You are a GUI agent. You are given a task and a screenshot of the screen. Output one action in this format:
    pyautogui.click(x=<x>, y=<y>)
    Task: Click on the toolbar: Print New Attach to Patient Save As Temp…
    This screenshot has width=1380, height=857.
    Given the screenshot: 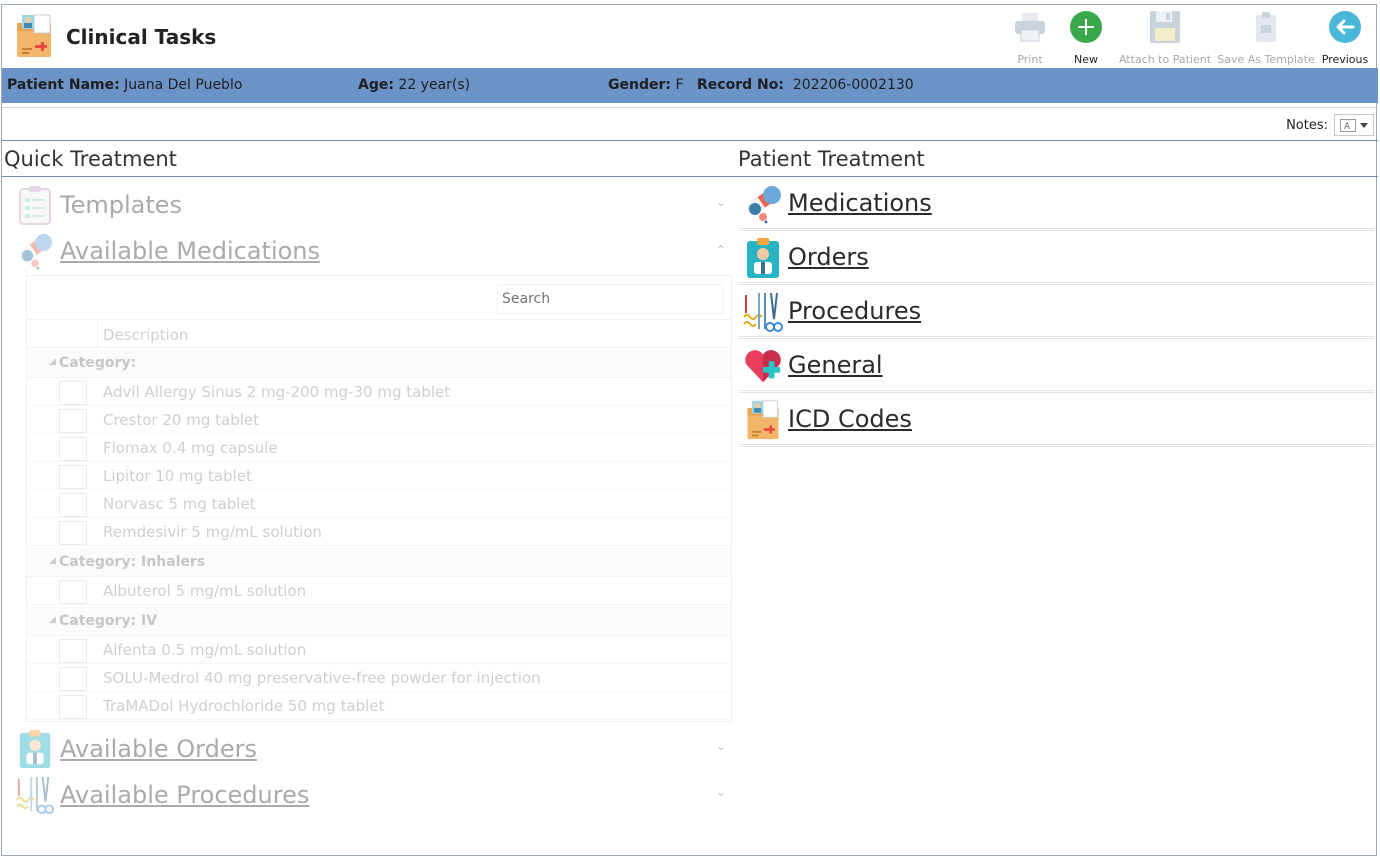 What is the action you would take?
    pyautogui.click(x=1188, y=37)
    